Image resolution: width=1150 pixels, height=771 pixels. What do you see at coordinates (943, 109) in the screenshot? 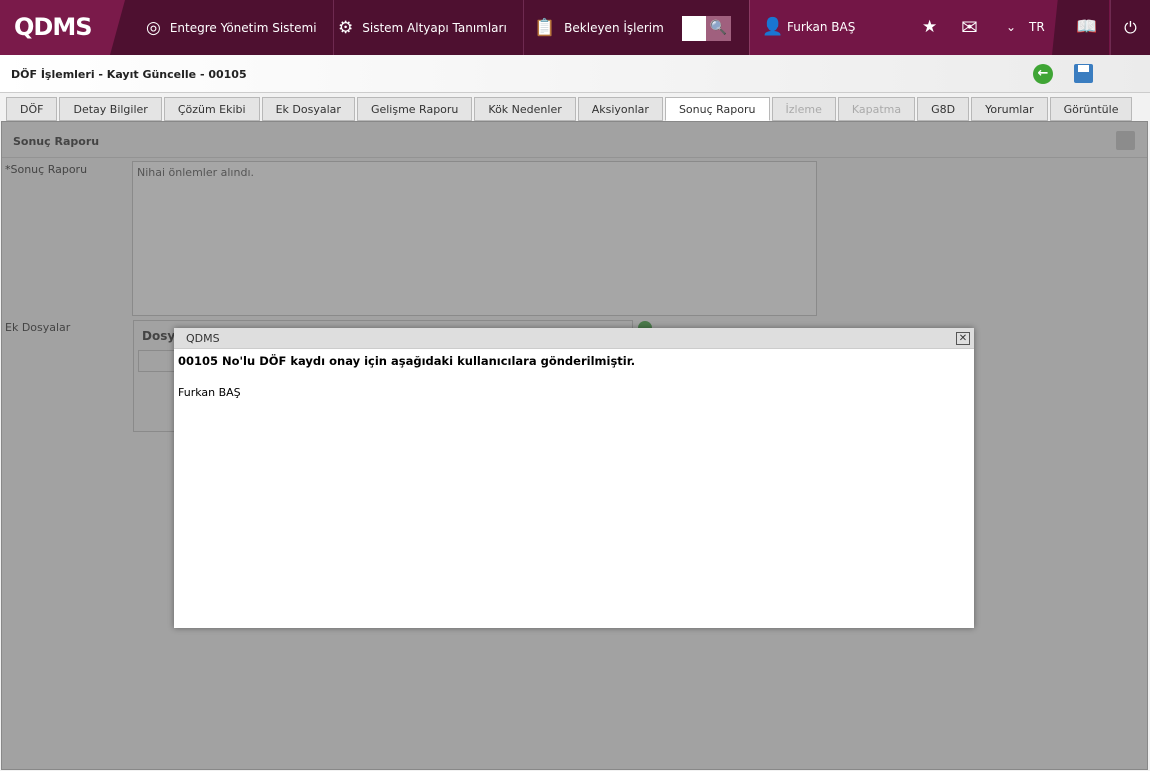
I see `tab-g8d: G8D` at bounding box center [943, 109].